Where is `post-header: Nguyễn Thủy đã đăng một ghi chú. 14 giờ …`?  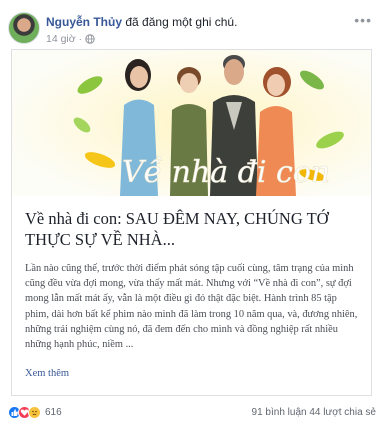
post-header: Nguyễn Thủy đã đăng một ghi chú. 14 giờ … is located at coordinates (193, 30).